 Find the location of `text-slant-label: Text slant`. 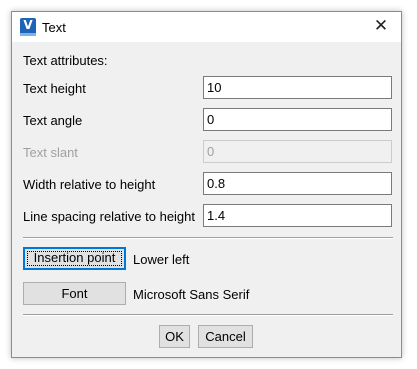

text-slant-label: Text slant is located at coordinates (50, 152).